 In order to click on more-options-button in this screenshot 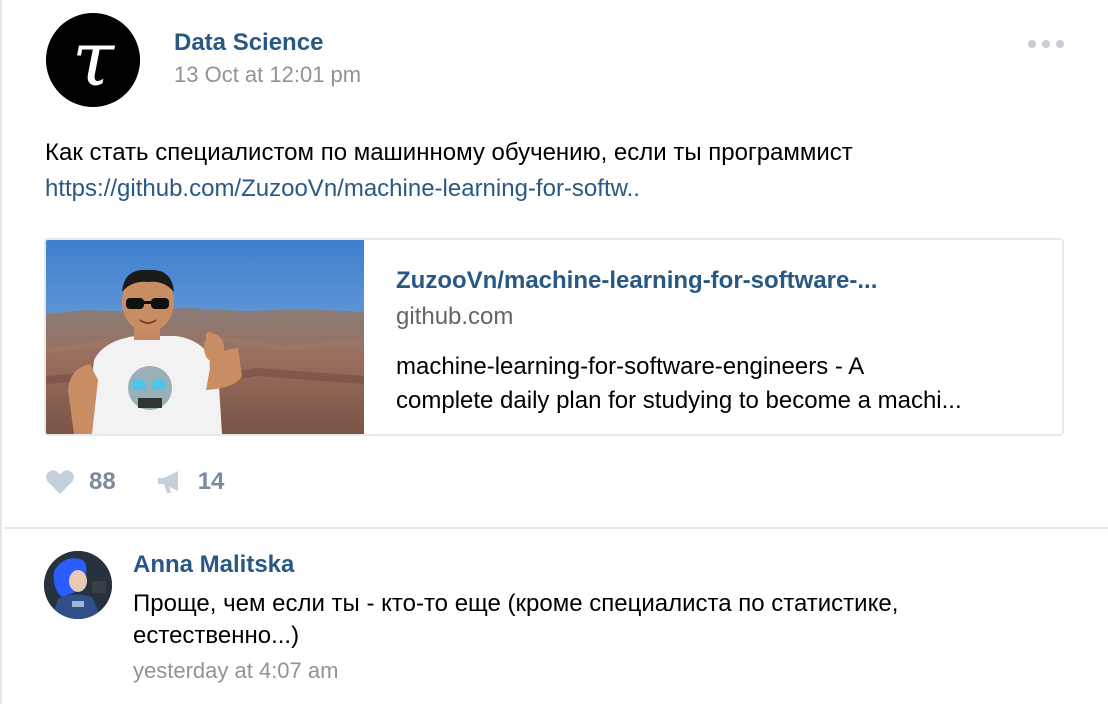, I will do `click(1046, 44)`.